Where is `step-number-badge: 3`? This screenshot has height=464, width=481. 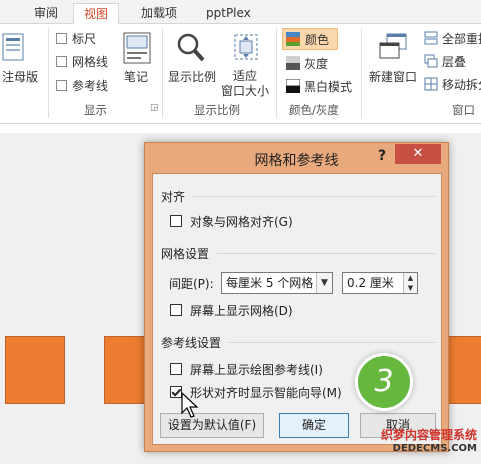 step-number-badge: 3 is located at coordinates (384, 382).